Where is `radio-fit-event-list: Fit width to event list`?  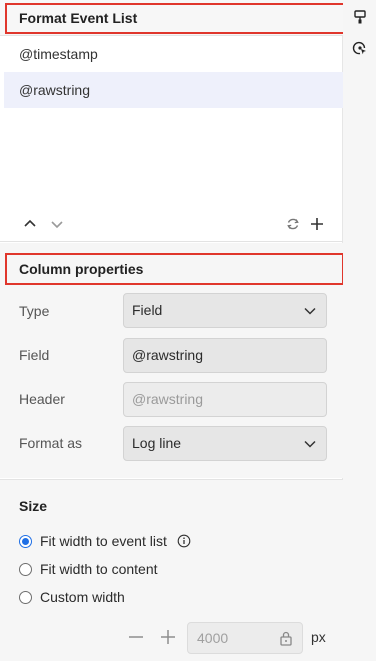 radio-fit-event-list: Fit width to event list is located at coordinates (105, 541).